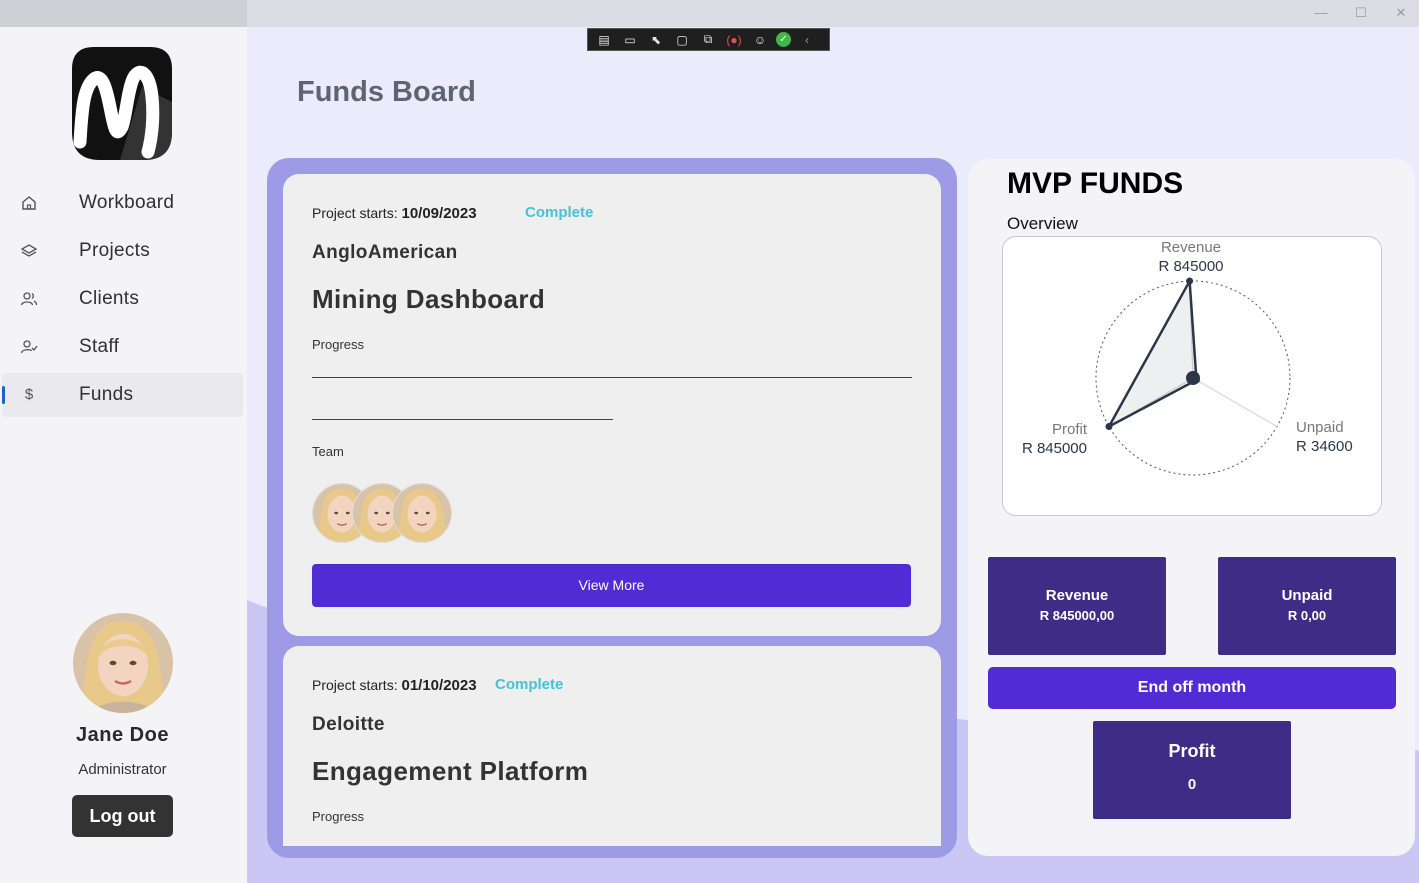 The image size is (1419, 883). I want to click on radar-series-area, so click(1152, 353).